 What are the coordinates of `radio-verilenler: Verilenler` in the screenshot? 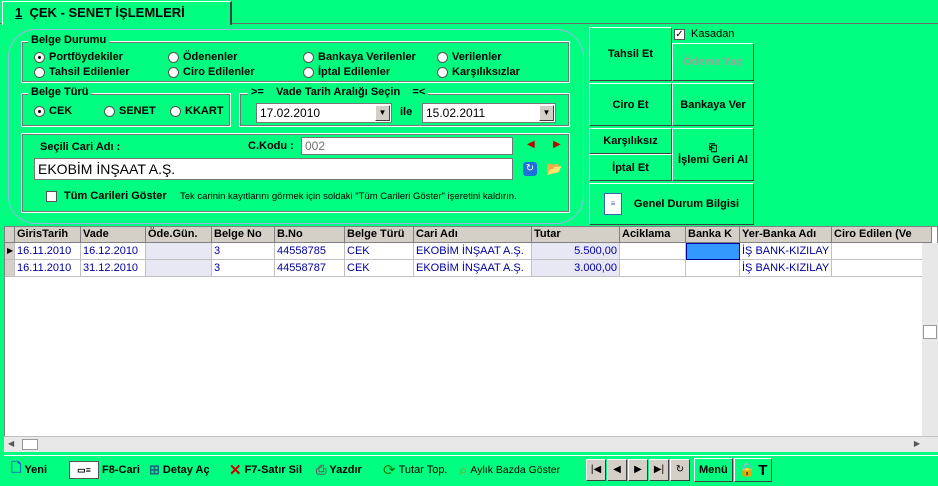 It's located at (469, 57).